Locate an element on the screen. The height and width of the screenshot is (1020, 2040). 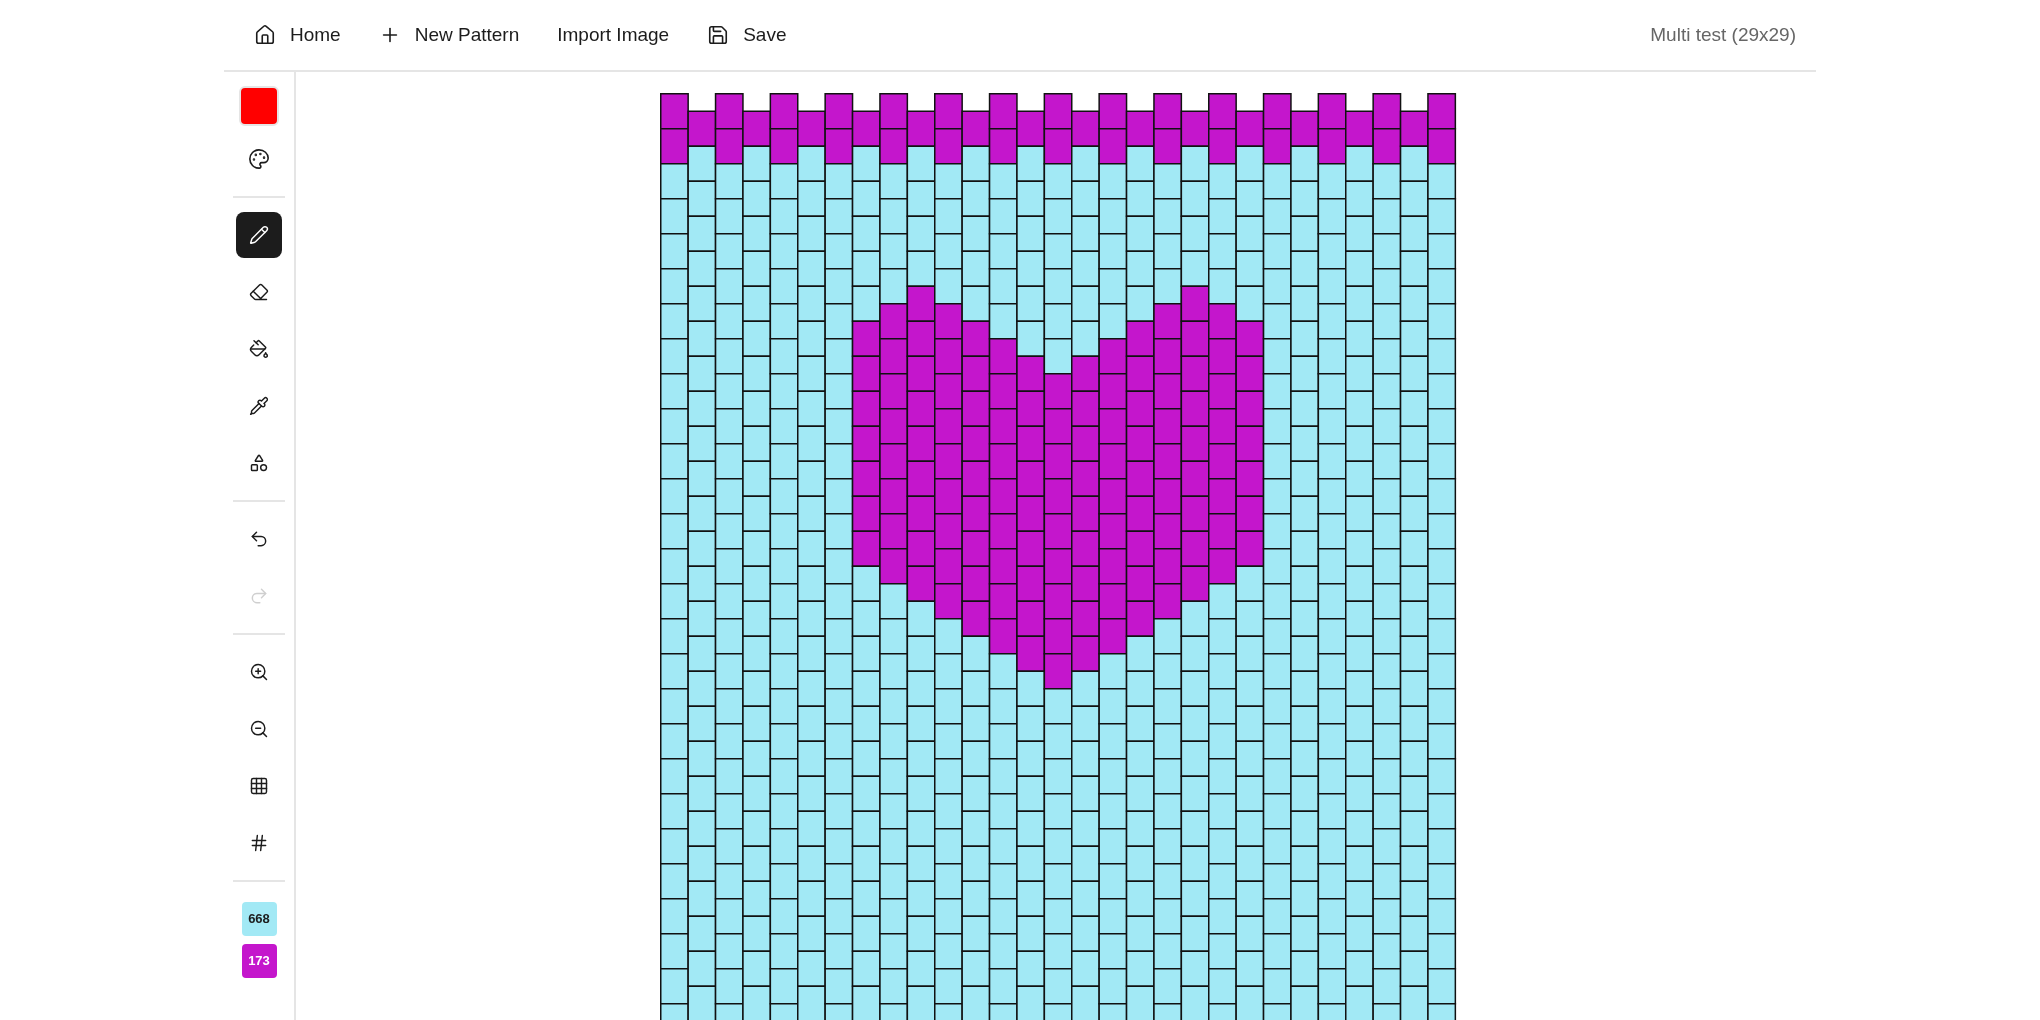
eraser-icon is located at coordinates (259, 292).